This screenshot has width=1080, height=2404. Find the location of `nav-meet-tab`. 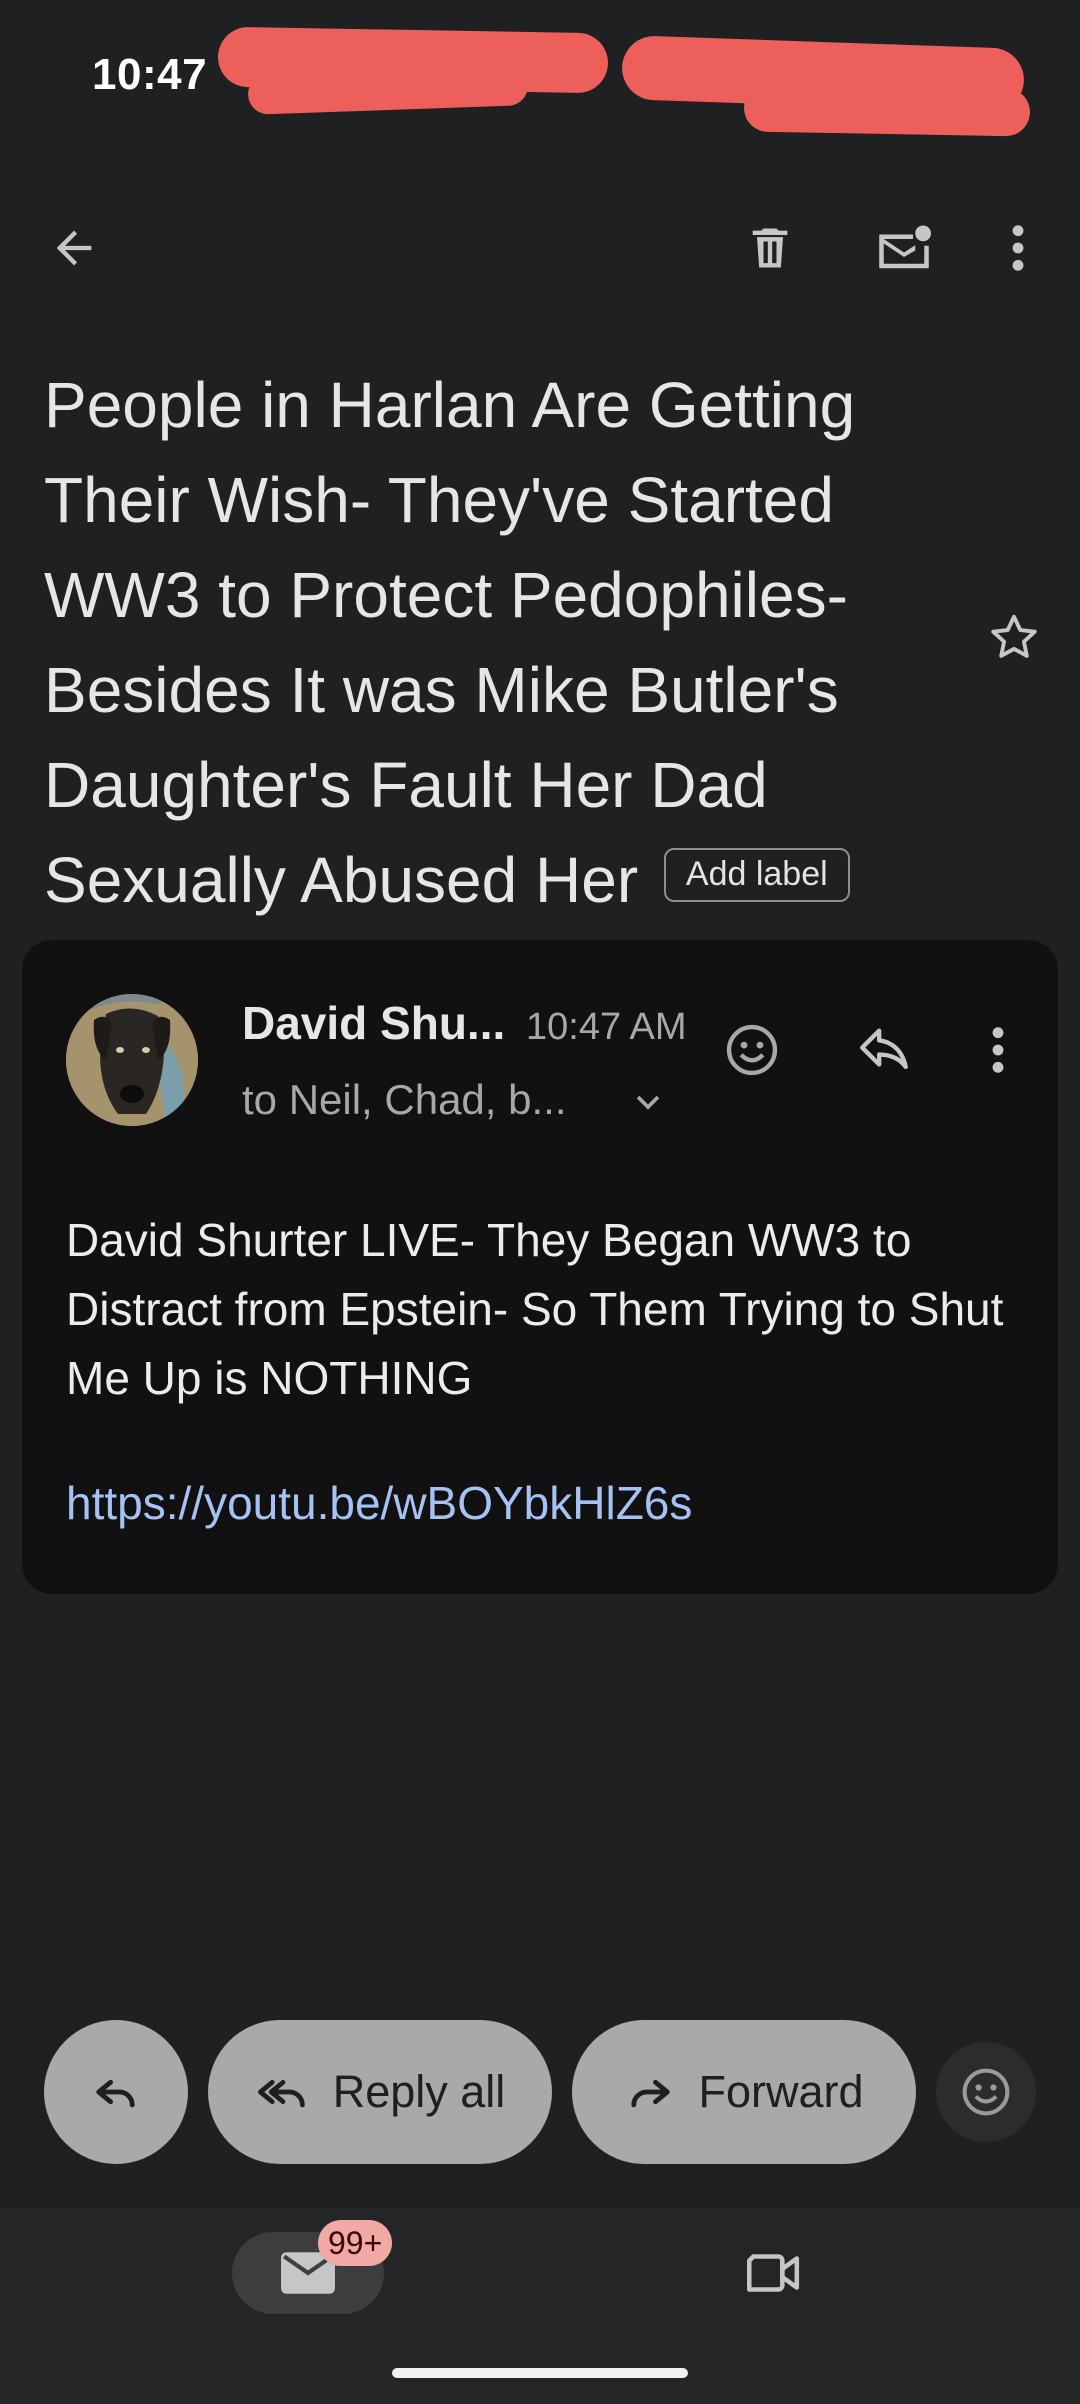

nav-meet-tab is located at coordinates (772, 2273).